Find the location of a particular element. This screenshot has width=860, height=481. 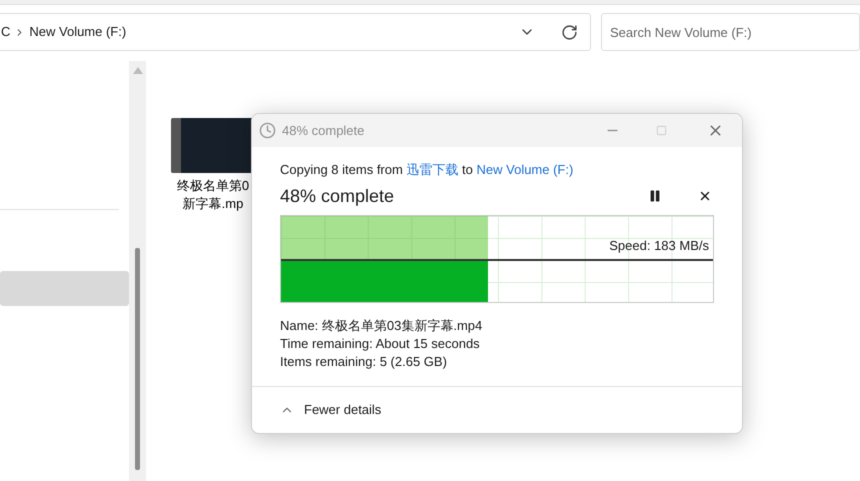

detail-line: Time remaining: About 15 seconds is located at coordinates (380, 344).